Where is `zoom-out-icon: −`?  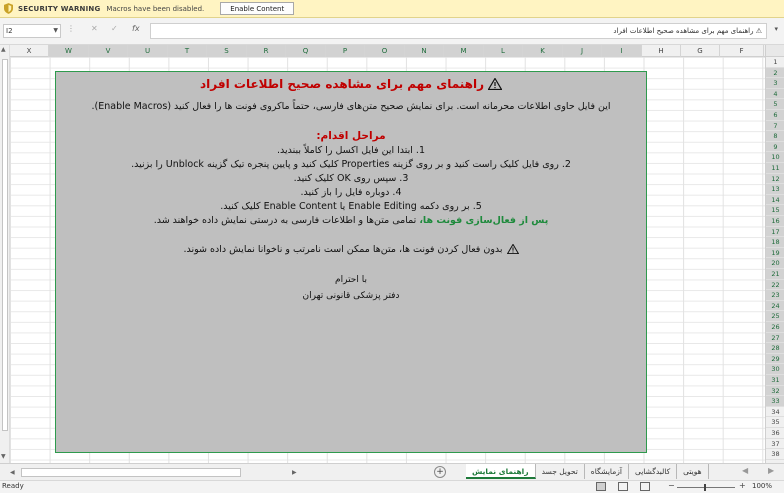 zoom-out-icon: − is located at coordinates (671, 485).